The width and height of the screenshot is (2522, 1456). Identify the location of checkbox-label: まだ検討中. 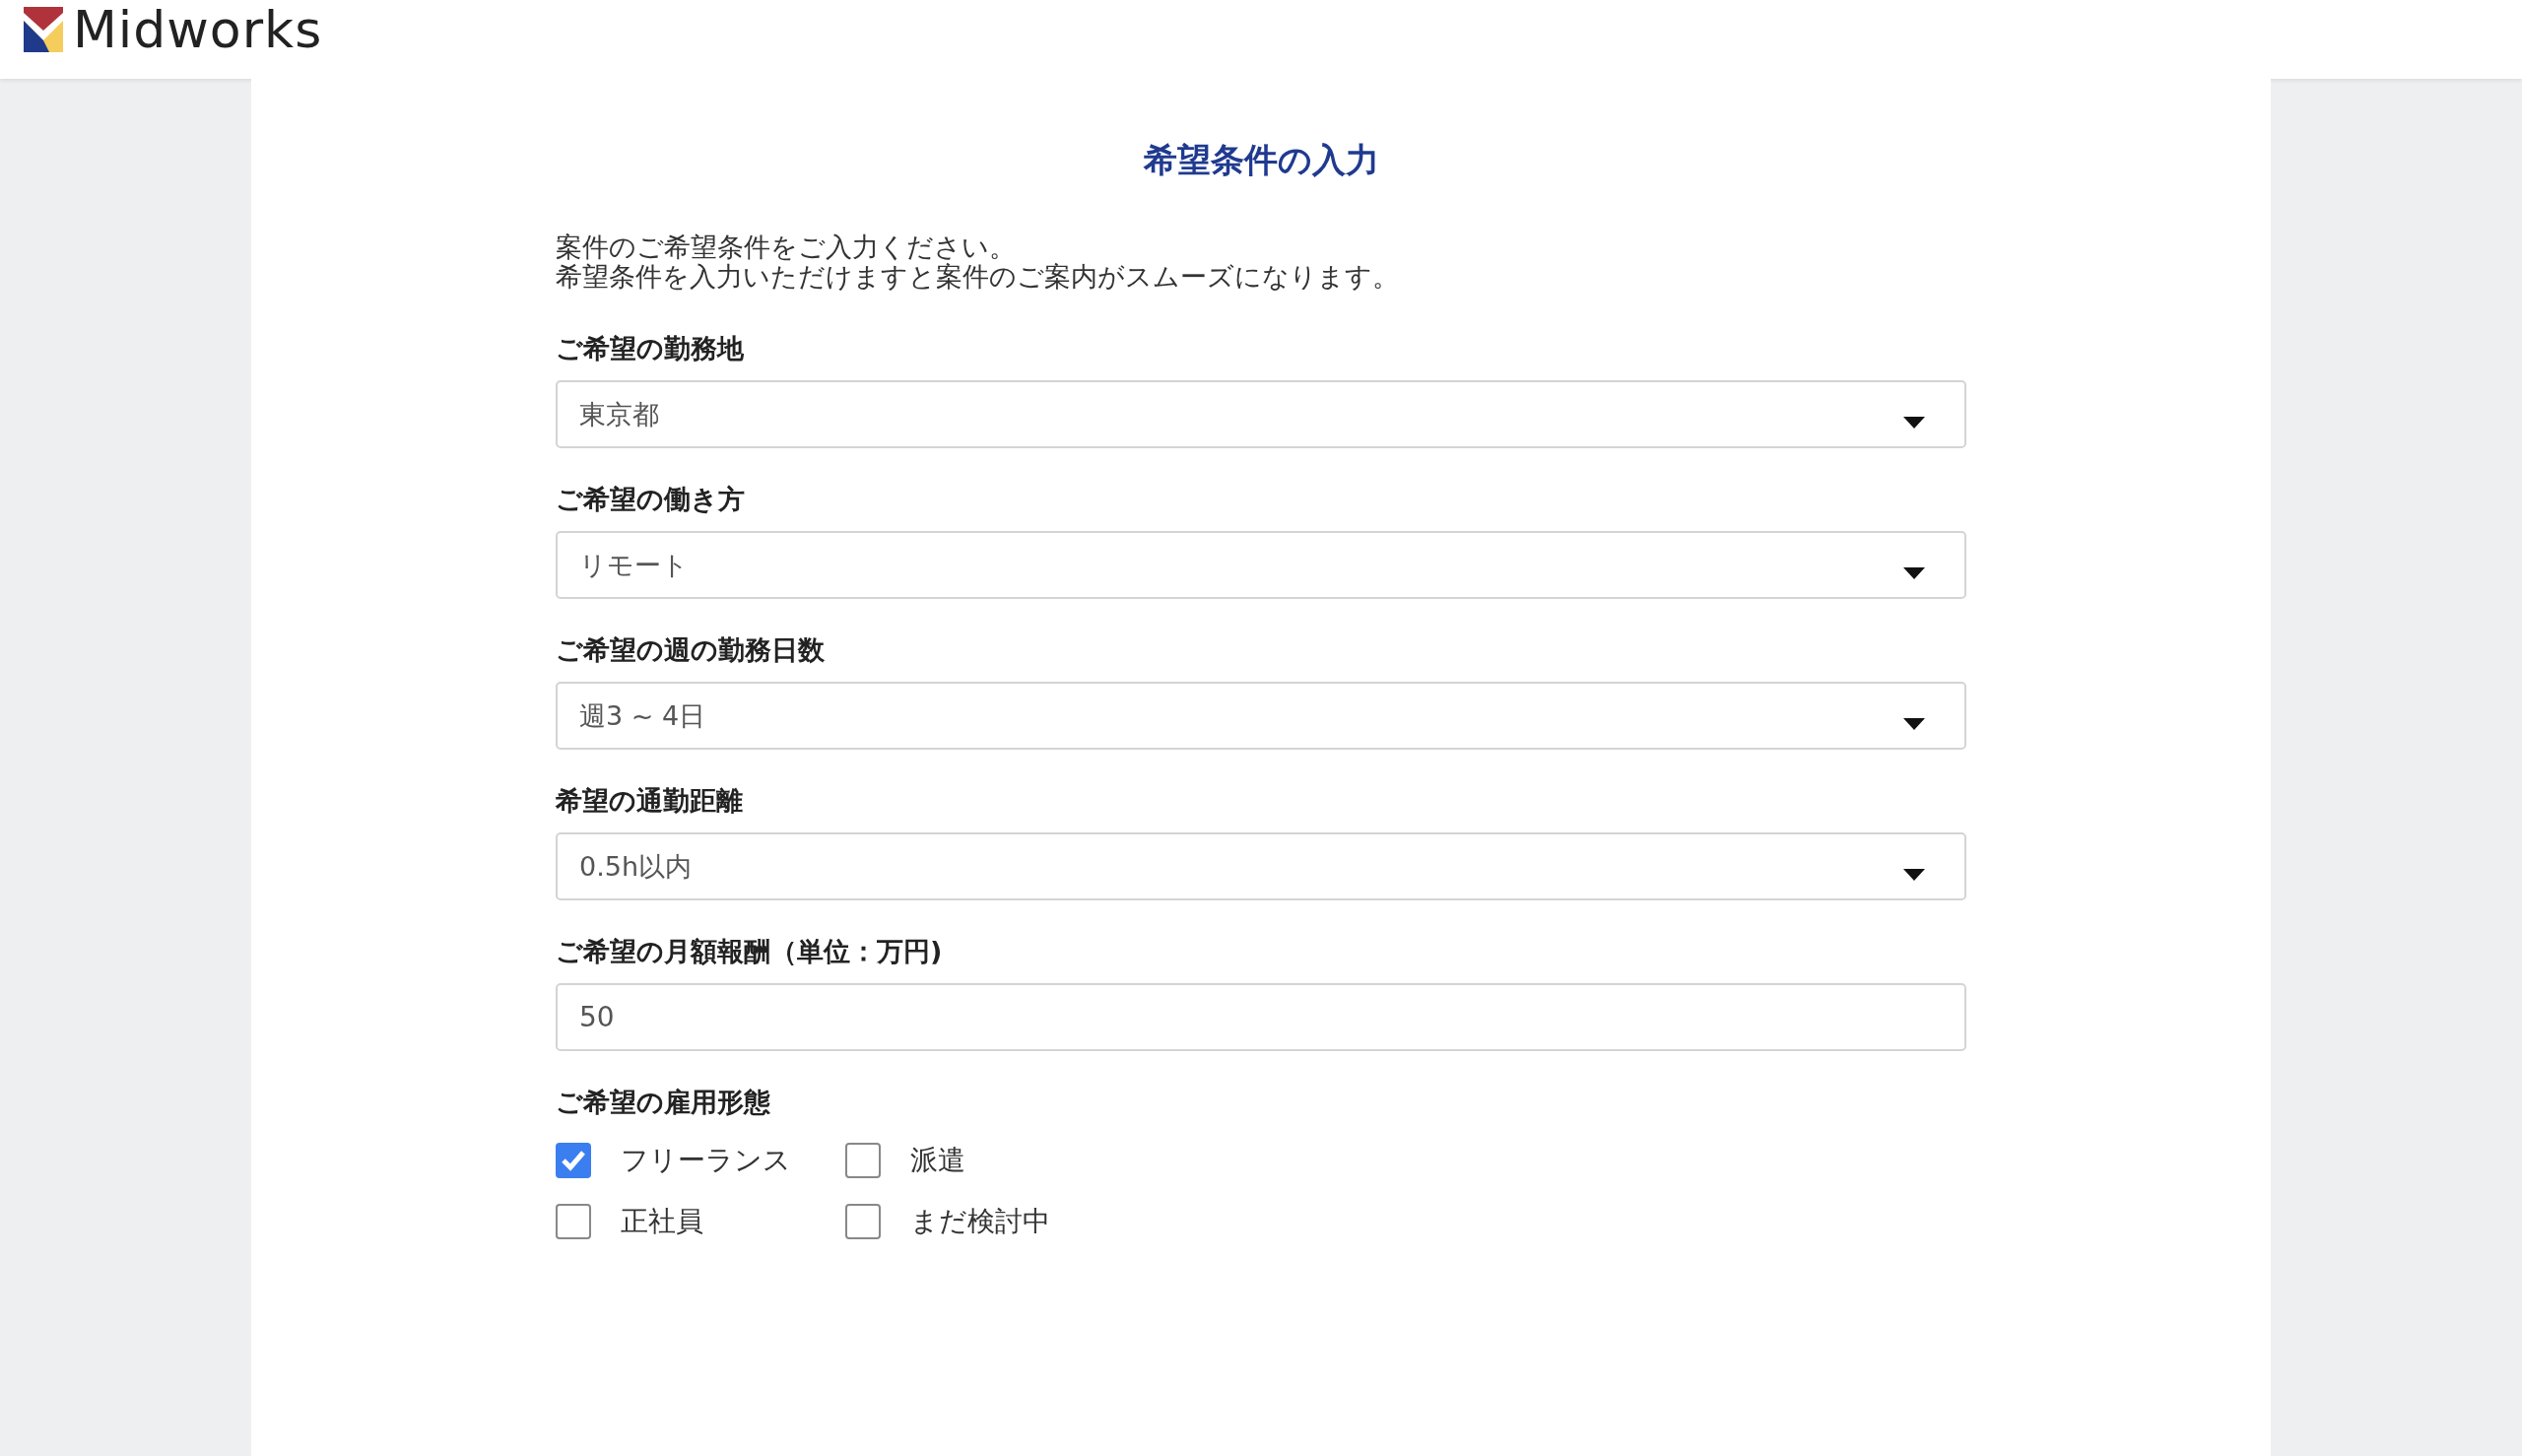
(980, 1221).